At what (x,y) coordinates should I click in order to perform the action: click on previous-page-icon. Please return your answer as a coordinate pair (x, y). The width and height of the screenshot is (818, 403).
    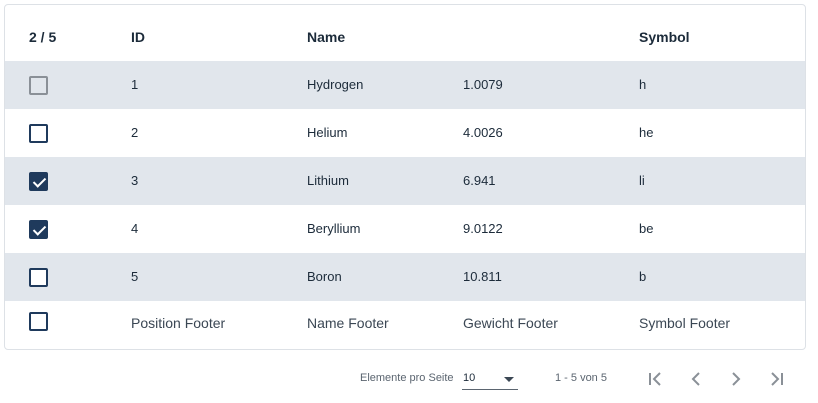
    Looking at the image, I should click on (695, 379).